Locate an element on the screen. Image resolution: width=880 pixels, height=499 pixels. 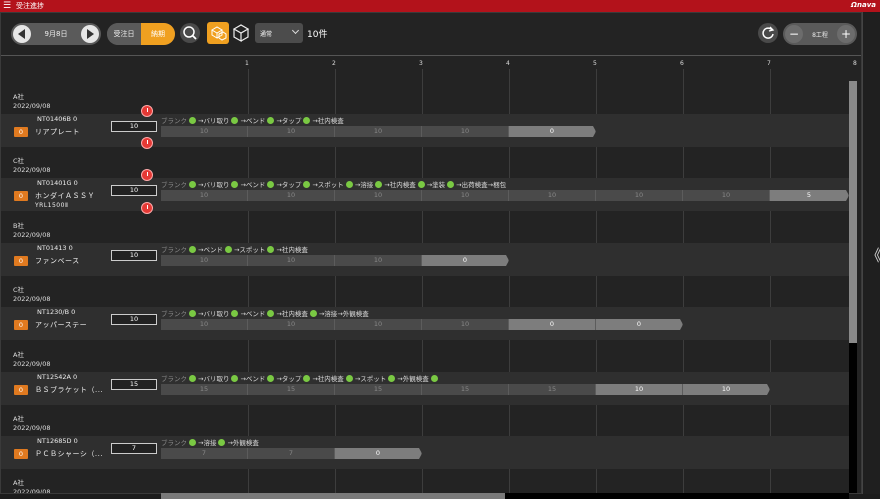
status-badge: 0 is located at coordinates (21, 454).